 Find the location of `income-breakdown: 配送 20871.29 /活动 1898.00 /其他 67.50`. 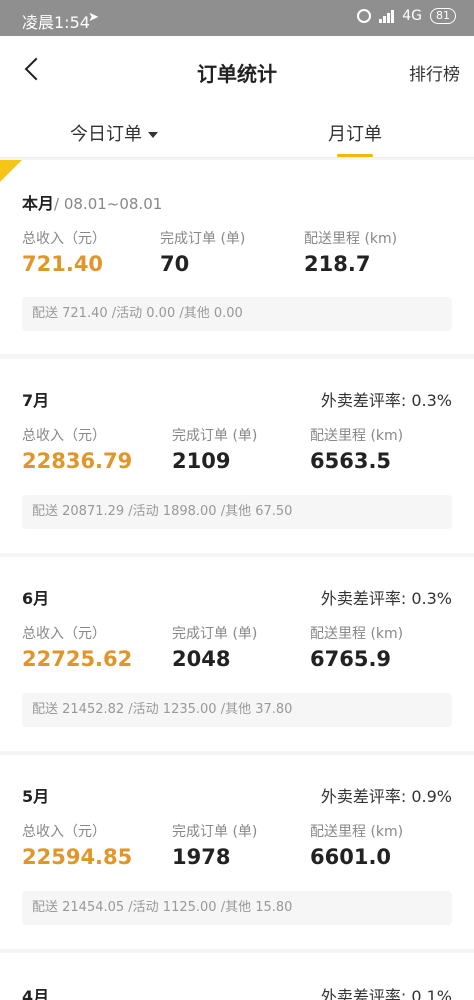

income-breakdown: 配送 20871.29 /活动 1898.00 /其他 67.50 is located at coordinates (237, 512).